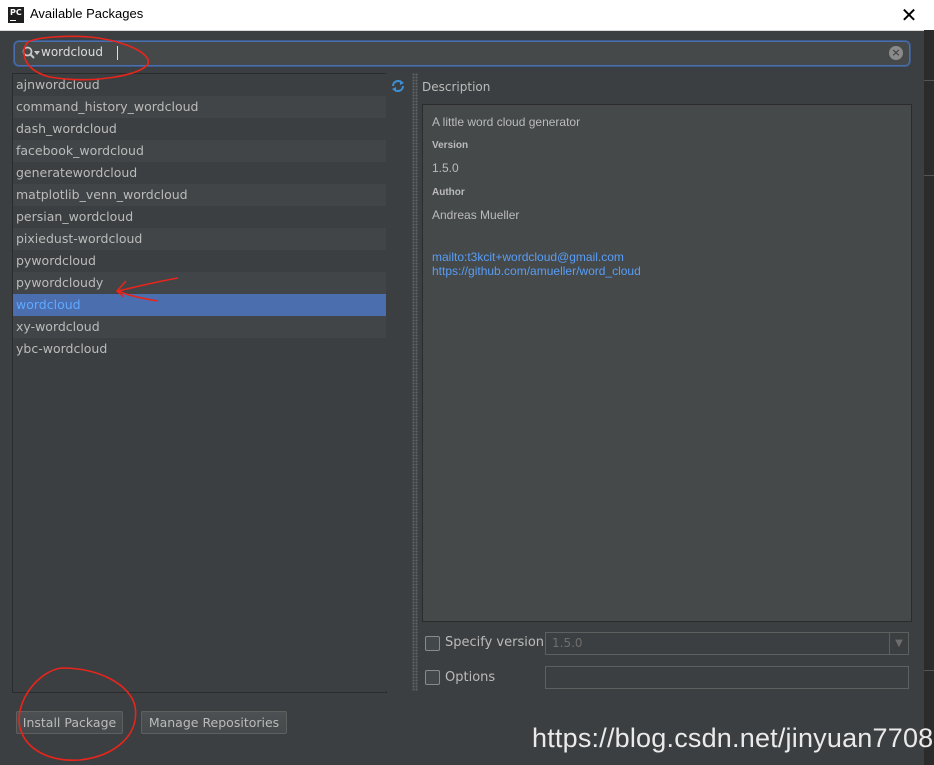 This screenshot has height=765, width=934. What do you see at coordinates (733, 738) in the screenshot?
I see `watermark: https://blog.csdn.net/jinyuan7708` at bounding box center [733, 738].